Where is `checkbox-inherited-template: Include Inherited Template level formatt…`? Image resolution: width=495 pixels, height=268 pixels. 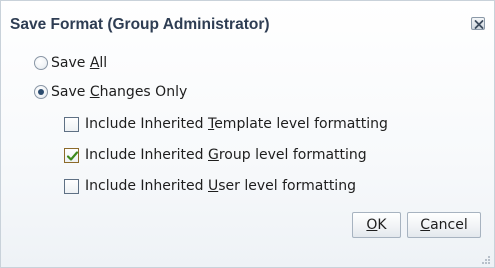
checkbox-inherited-template: Include Inherited Template level formatt… is located at coordinates (226, 124).